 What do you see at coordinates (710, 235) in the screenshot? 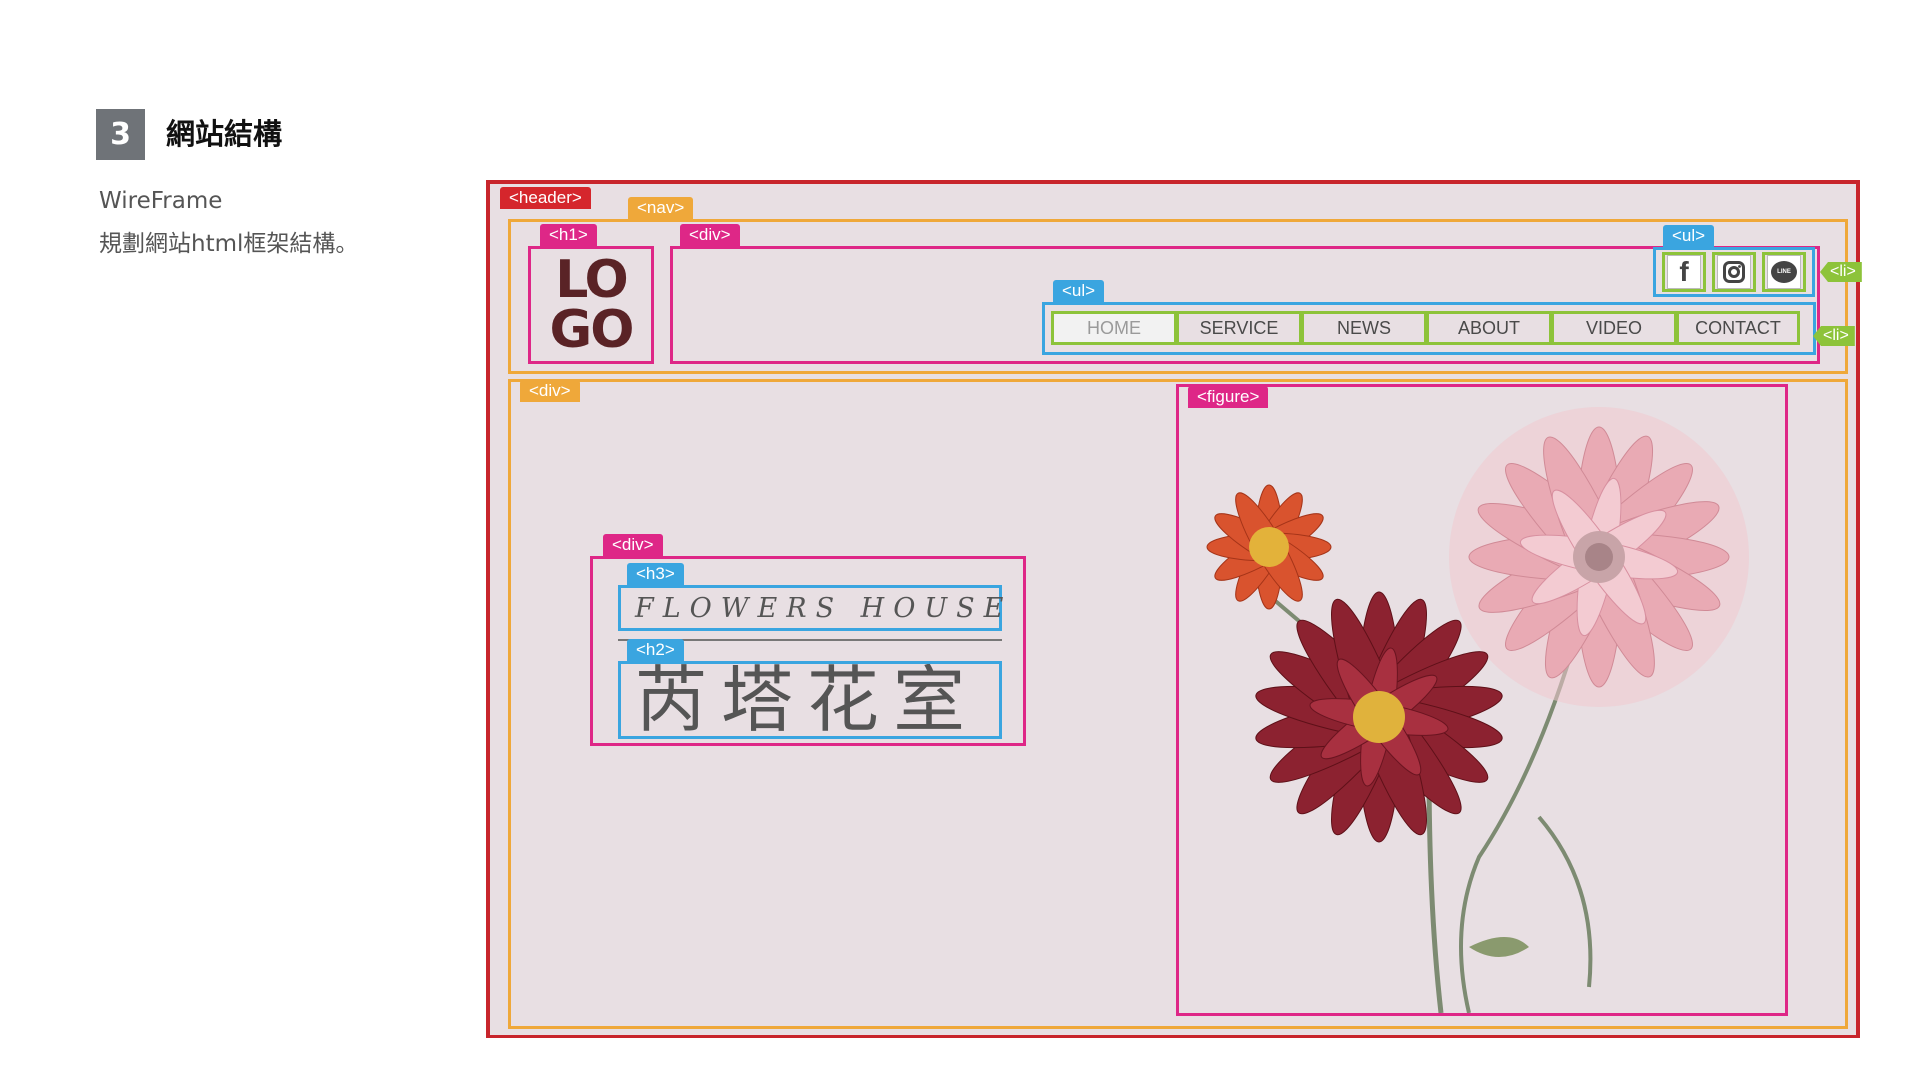
I see `div-top-tag: <div>` at bounding box center [710, 235].